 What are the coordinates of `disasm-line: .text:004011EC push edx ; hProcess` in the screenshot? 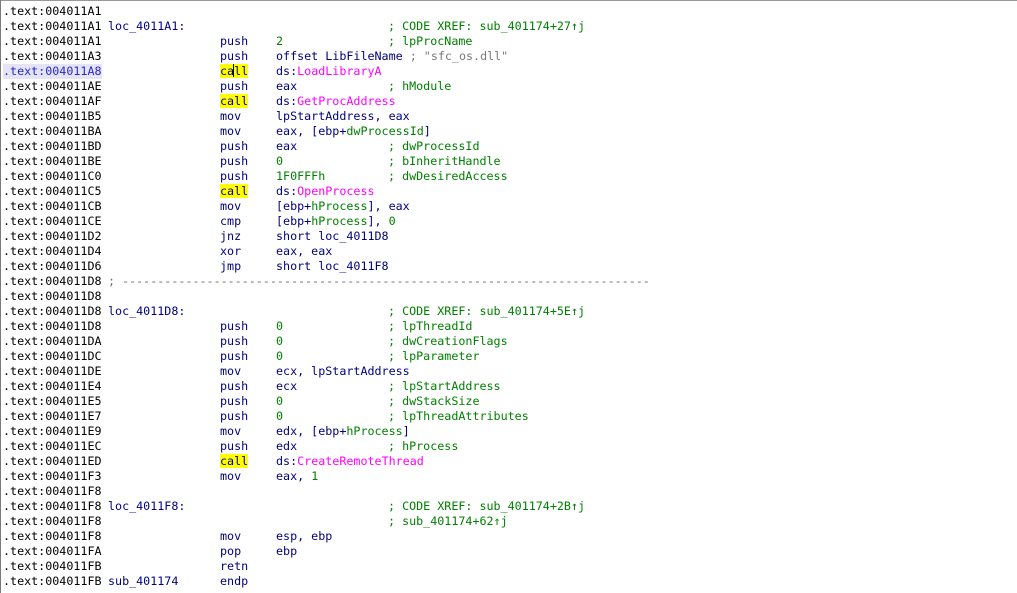 It's located at (508, 446).